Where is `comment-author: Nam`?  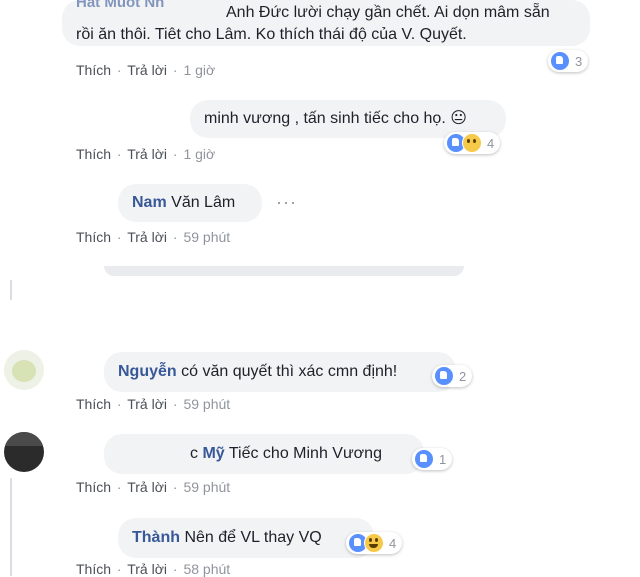
comment-author: Nam is located at coordinates (149, 202).